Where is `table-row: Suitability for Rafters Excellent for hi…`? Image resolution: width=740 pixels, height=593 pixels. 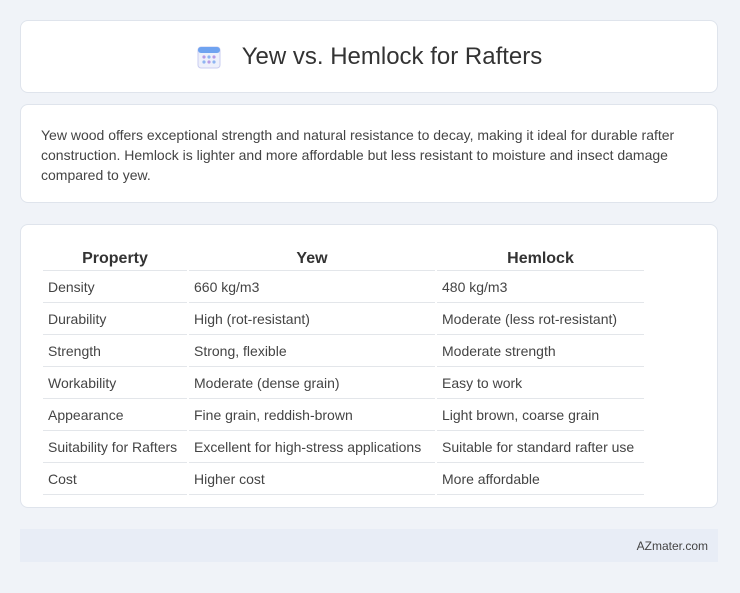 table-row: Suitability for Rafters Excellent for hi… is located at coordinates (343, 448).